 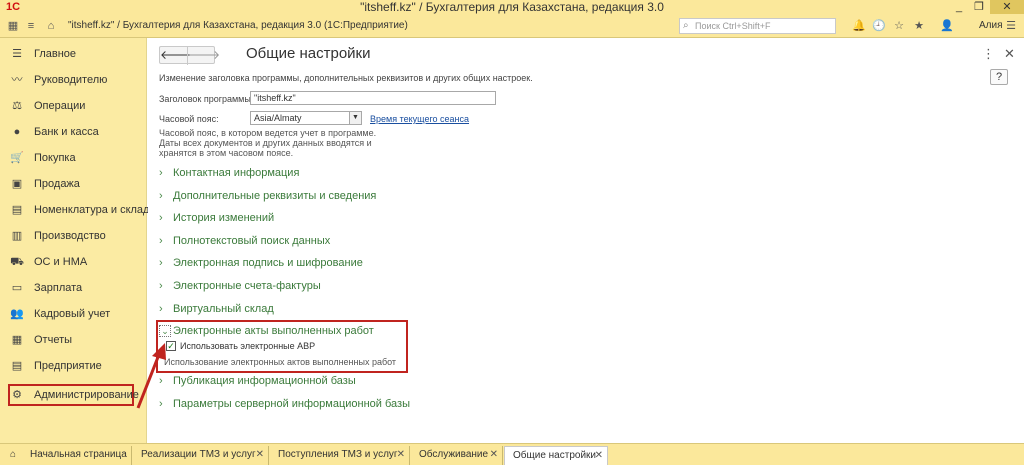 I want to click on tab-home: ⌂ Начальная страница, so click(x=68, y=455).